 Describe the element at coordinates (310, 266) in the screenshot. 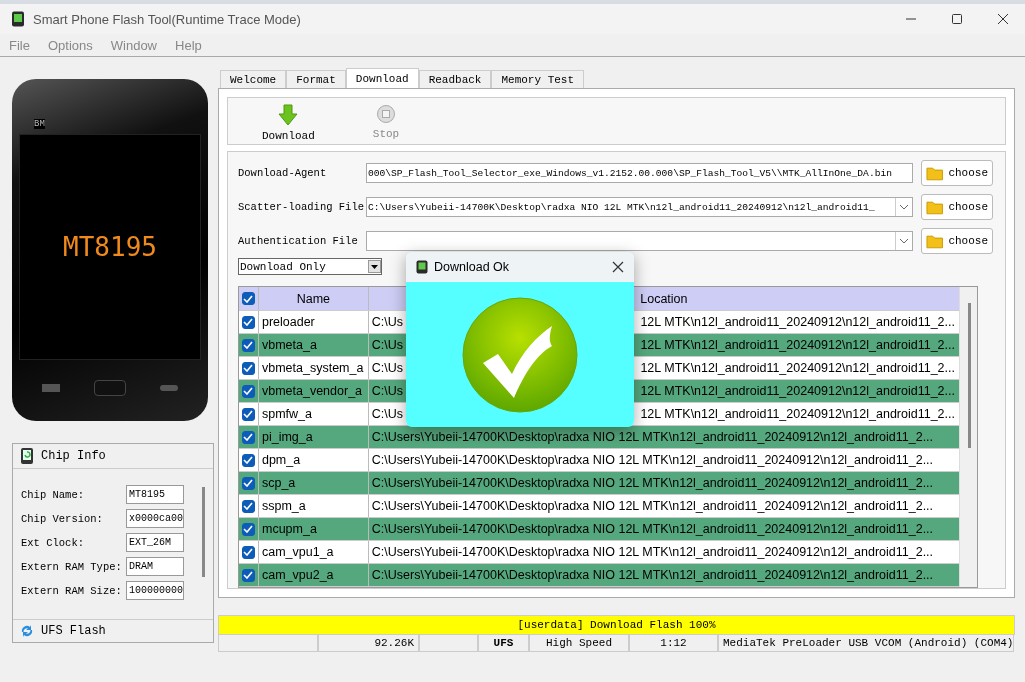

I see `mode-dropdown: Download Only` at that location.